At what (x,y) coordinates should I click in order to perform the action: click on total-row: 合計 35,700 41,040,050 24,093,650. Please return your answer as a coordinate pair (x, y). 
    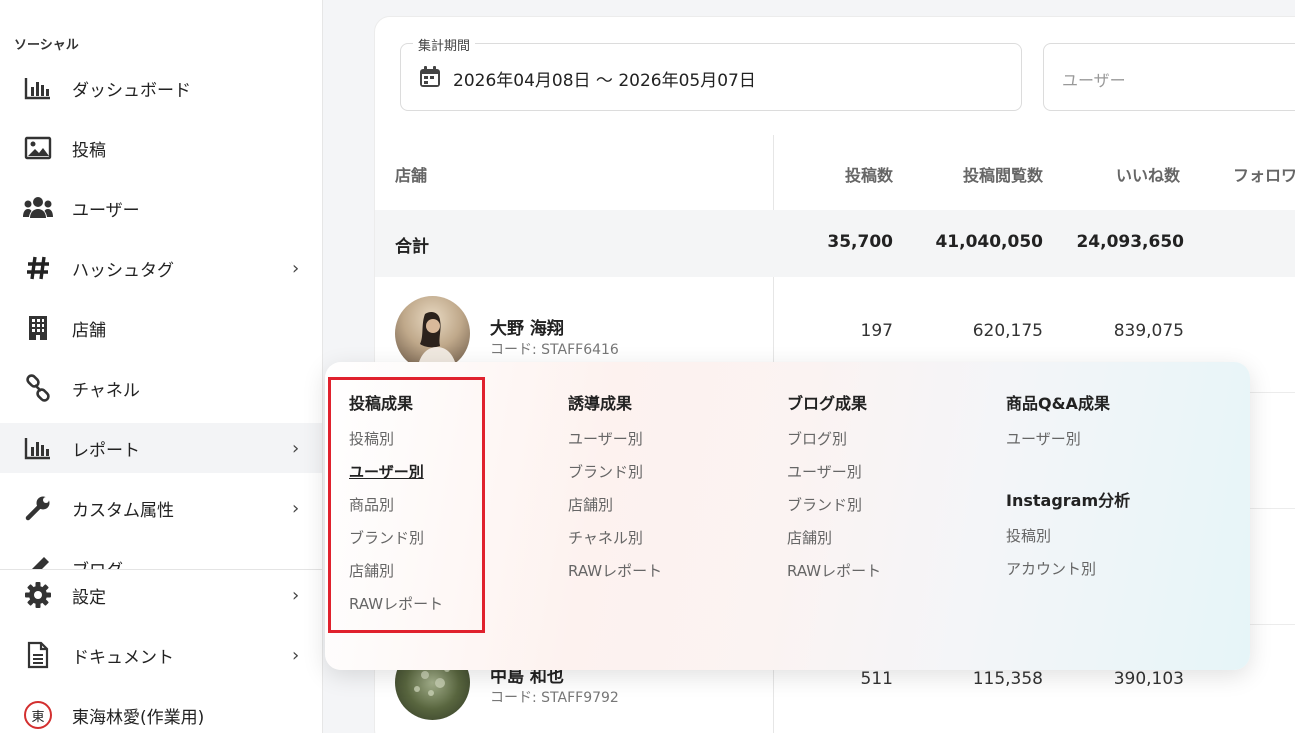
    Looking at the image, I should click on (835, 243).